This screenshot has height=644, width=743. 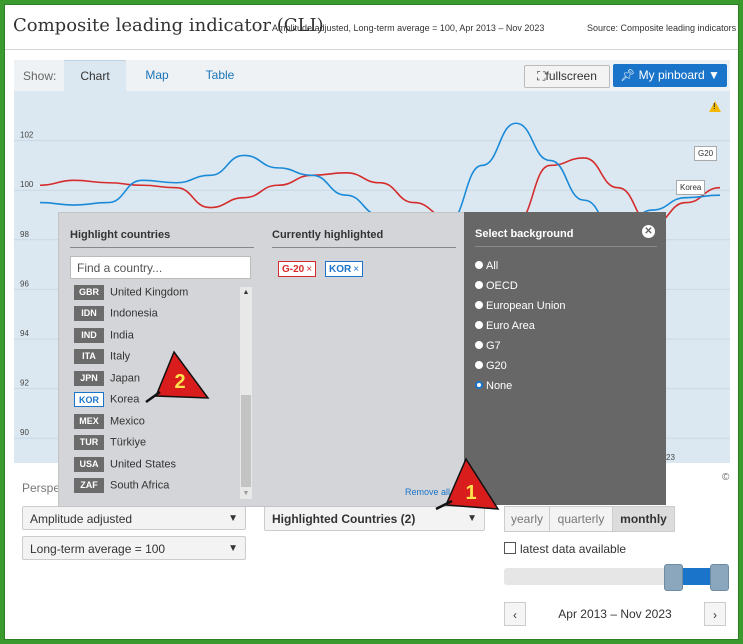 What do you see at coordinates (581, 519) in the screenshot?
I see `frequency-quarterly: quarterly` at bounding box center [581, 519].